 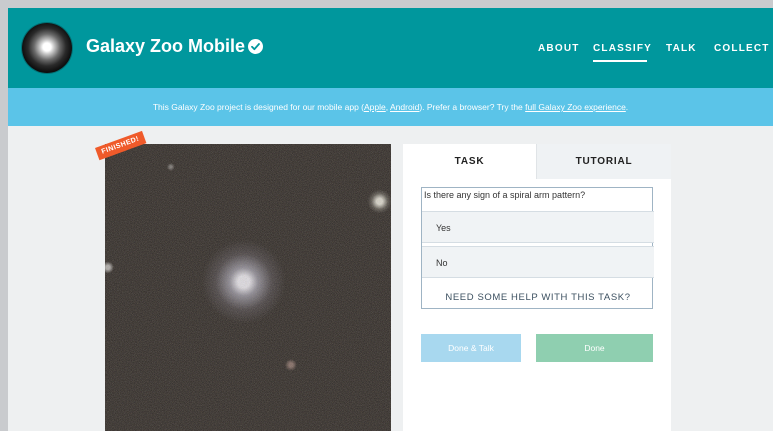 I want to click on project-title: Galaxy Zoo Mobile, so click(x=165, y=46).